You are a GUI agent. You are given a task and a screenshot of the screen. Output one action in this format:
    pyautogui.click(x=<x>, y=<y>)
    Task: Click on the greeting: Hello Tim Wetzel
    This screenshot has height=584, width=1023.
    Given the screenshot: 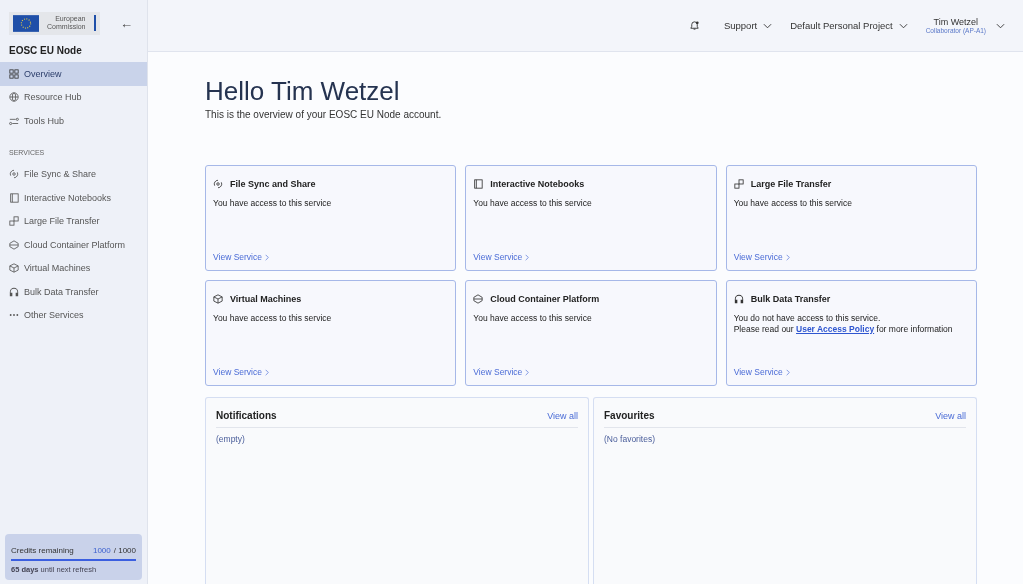 What is the action you would take?
    pyautogui.click(x=303, y=91)
    